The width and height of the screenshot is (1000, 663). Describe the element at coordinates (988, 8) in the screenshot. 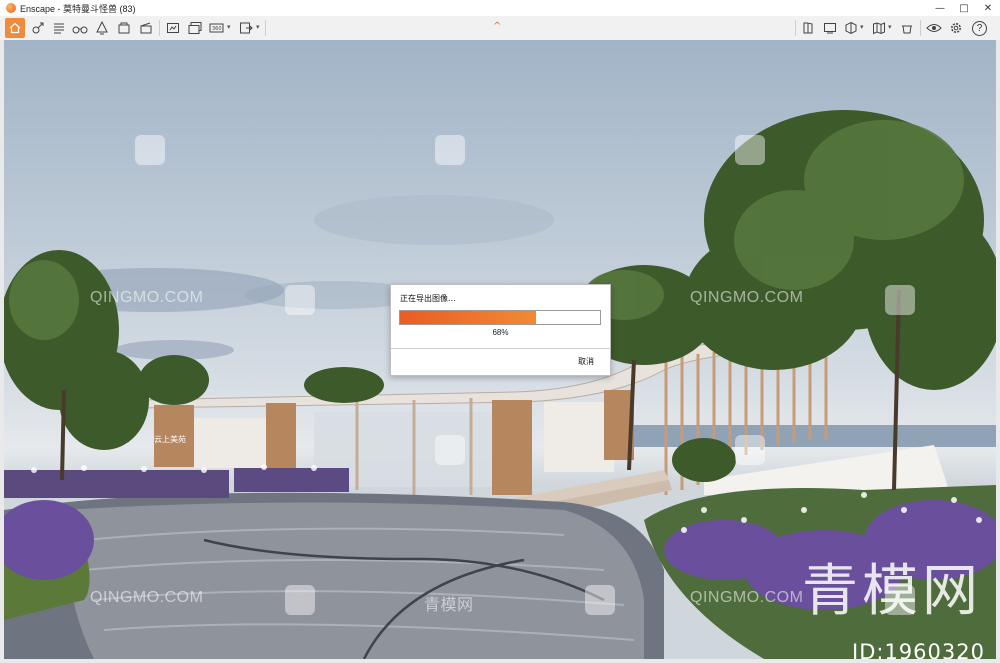

I see `close-button: ✕` at that location.